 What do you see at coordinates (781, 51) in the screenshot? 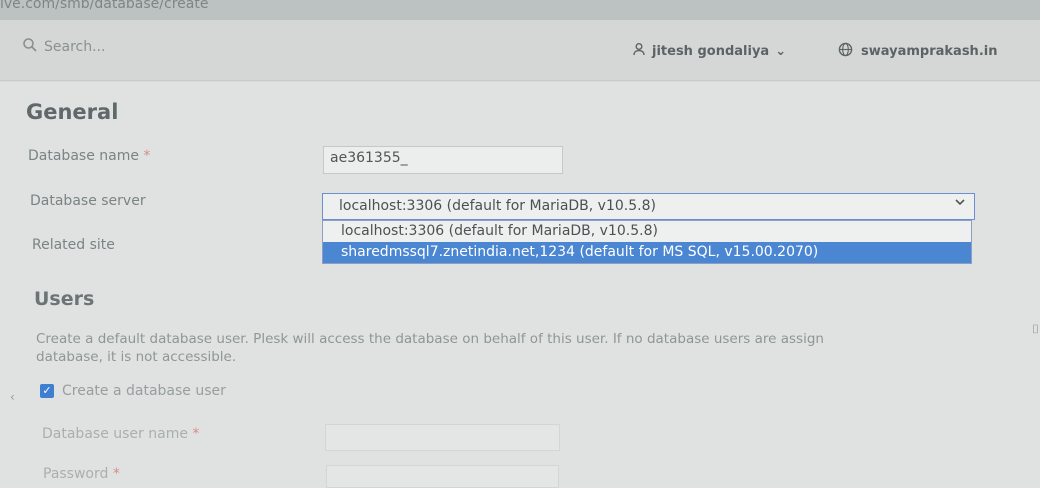
I see `chevron-down-icon: ⌄` at bounding box center [781, 51].